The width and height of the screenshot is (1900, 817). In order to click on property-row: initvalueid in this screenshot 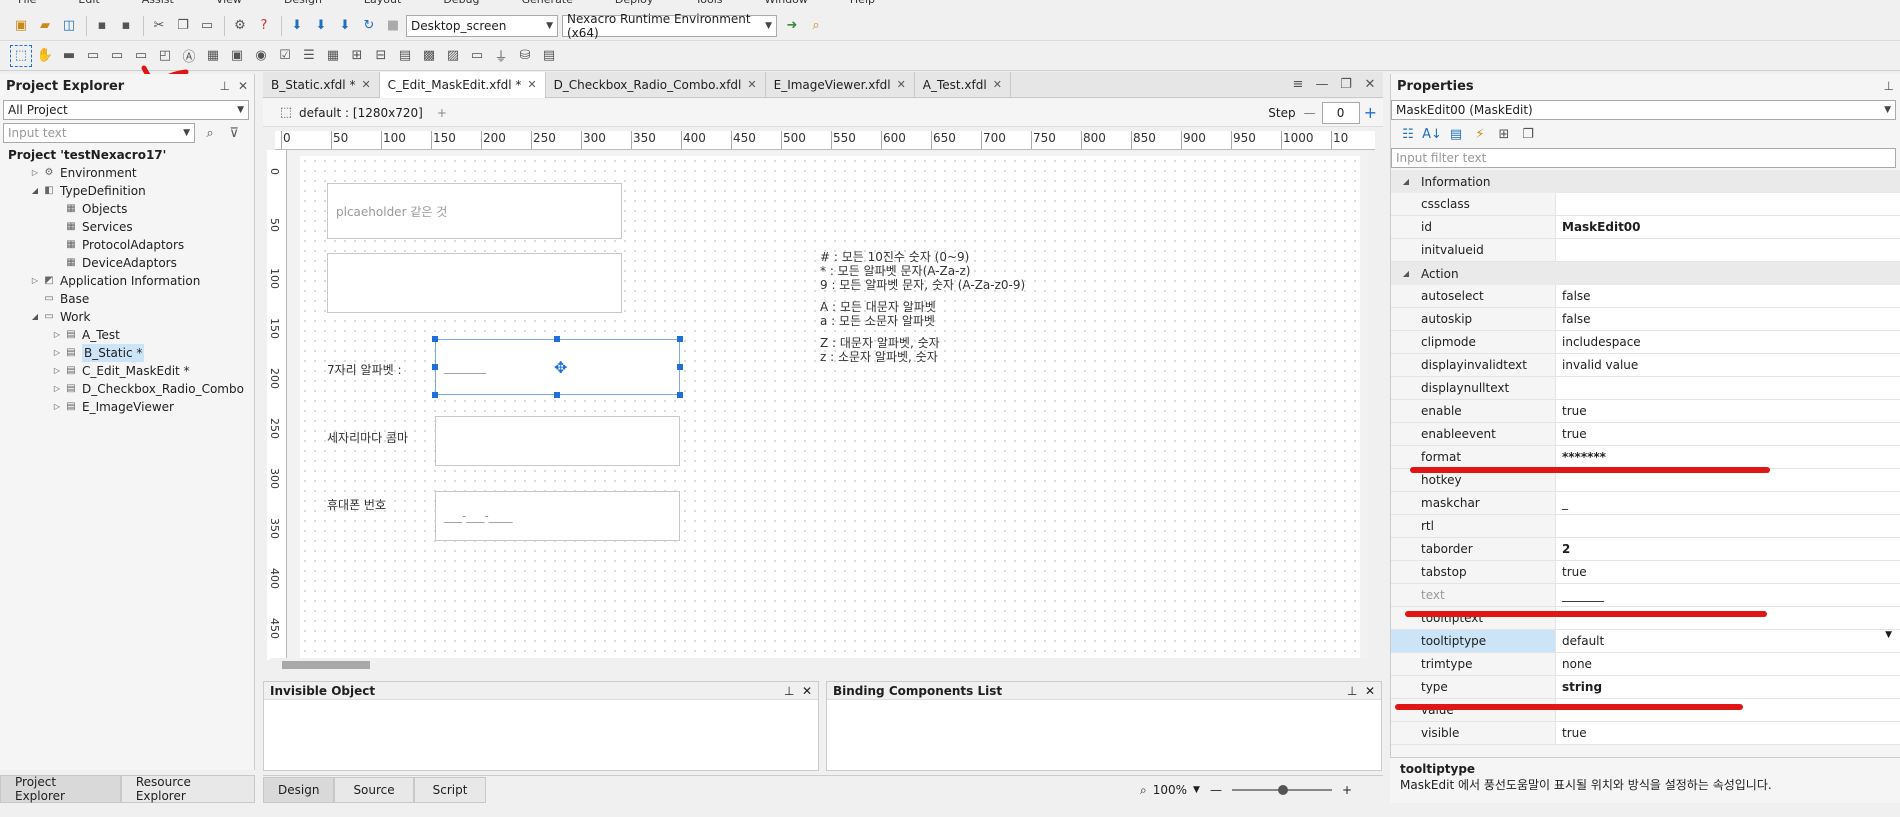, I will do `click(1645, 250)`.